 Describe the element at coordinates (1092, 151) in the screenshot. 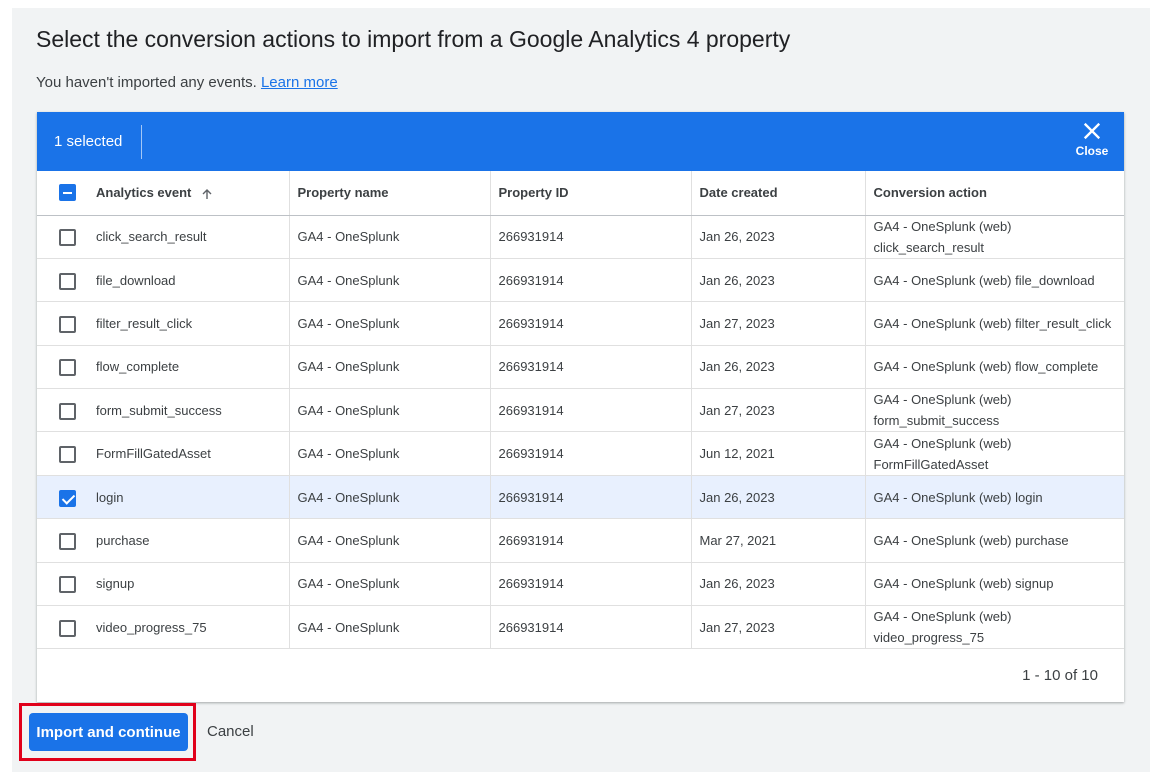

I see `close-label: Close` at that location.